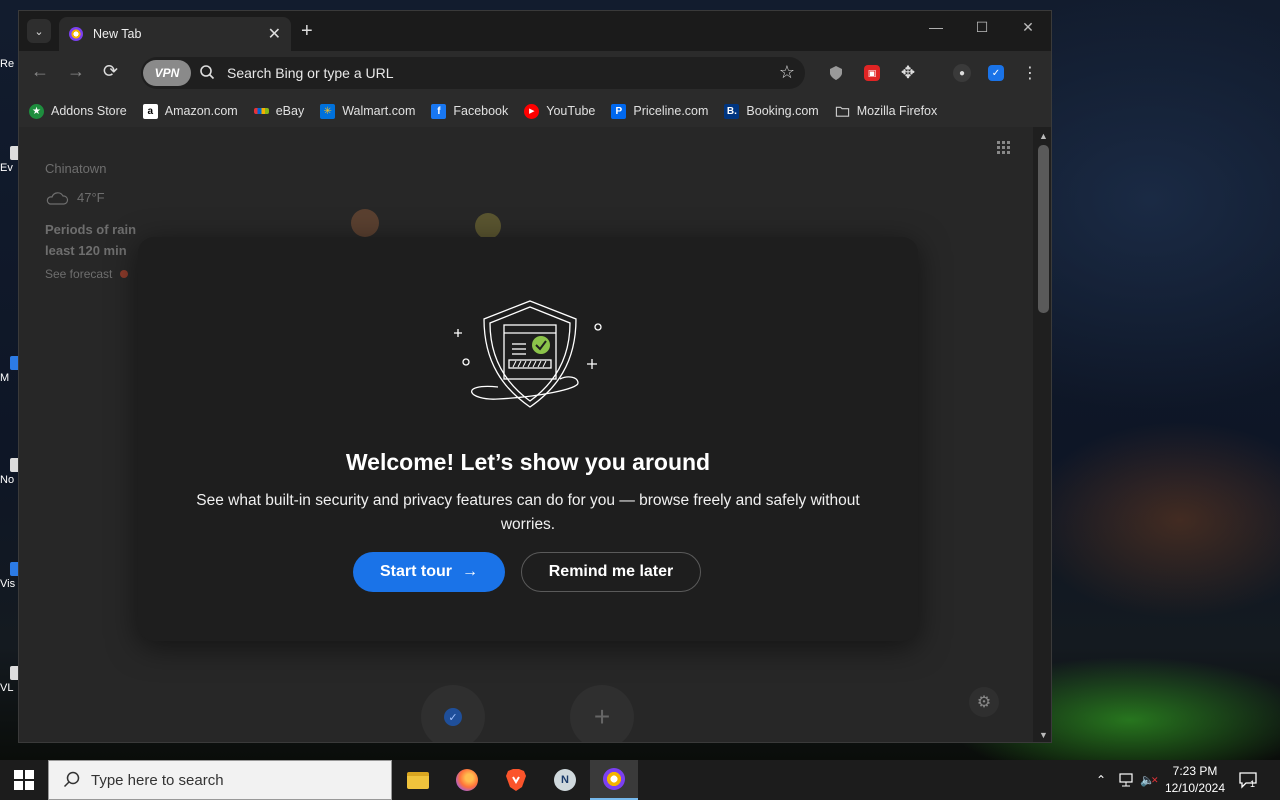 The height and width of the screenshot is (800, 1280). I want to click on notification-count-badge: 1, so click(1253, 784).